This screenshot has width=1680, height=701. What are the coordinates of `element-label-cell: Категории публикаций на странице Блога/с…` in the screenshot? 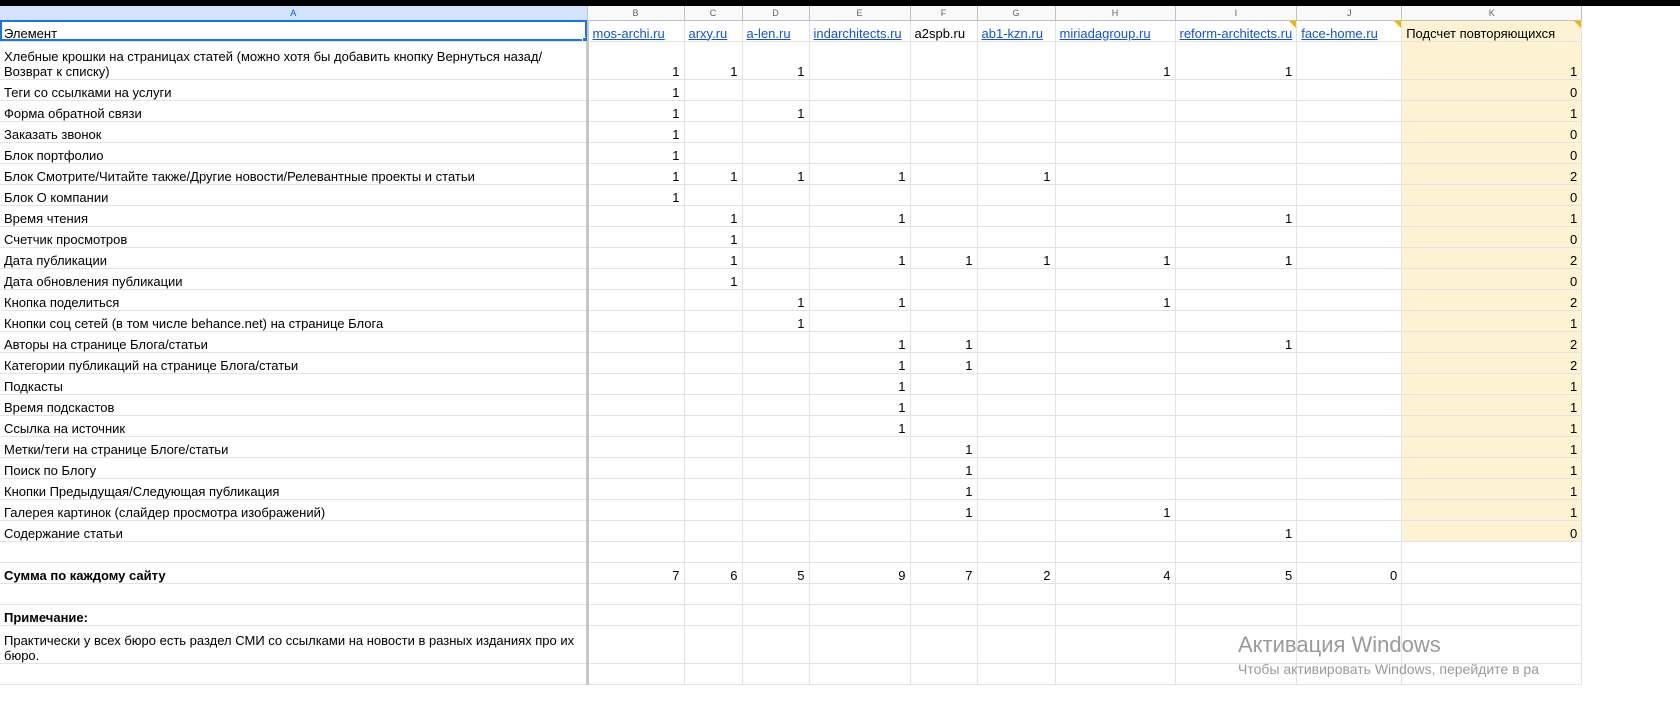 It's located at (294, 363).